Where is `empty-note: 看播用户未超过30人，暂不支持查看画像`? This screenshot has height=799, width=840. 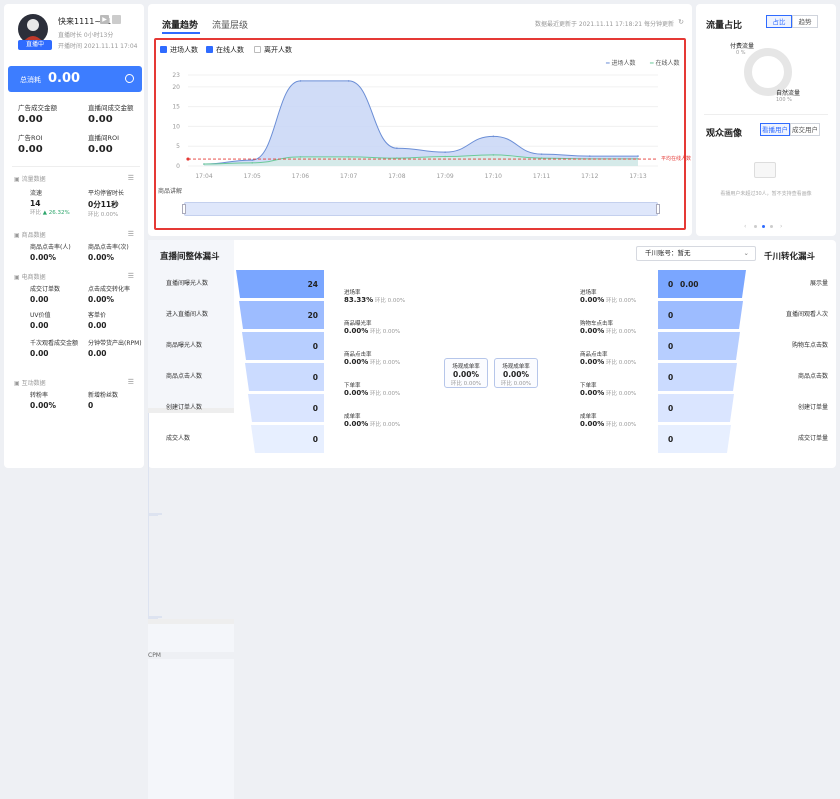
empty-note: 看播用户未超过30人，暂不支持查看画像 is located at coordinates (766, 194).